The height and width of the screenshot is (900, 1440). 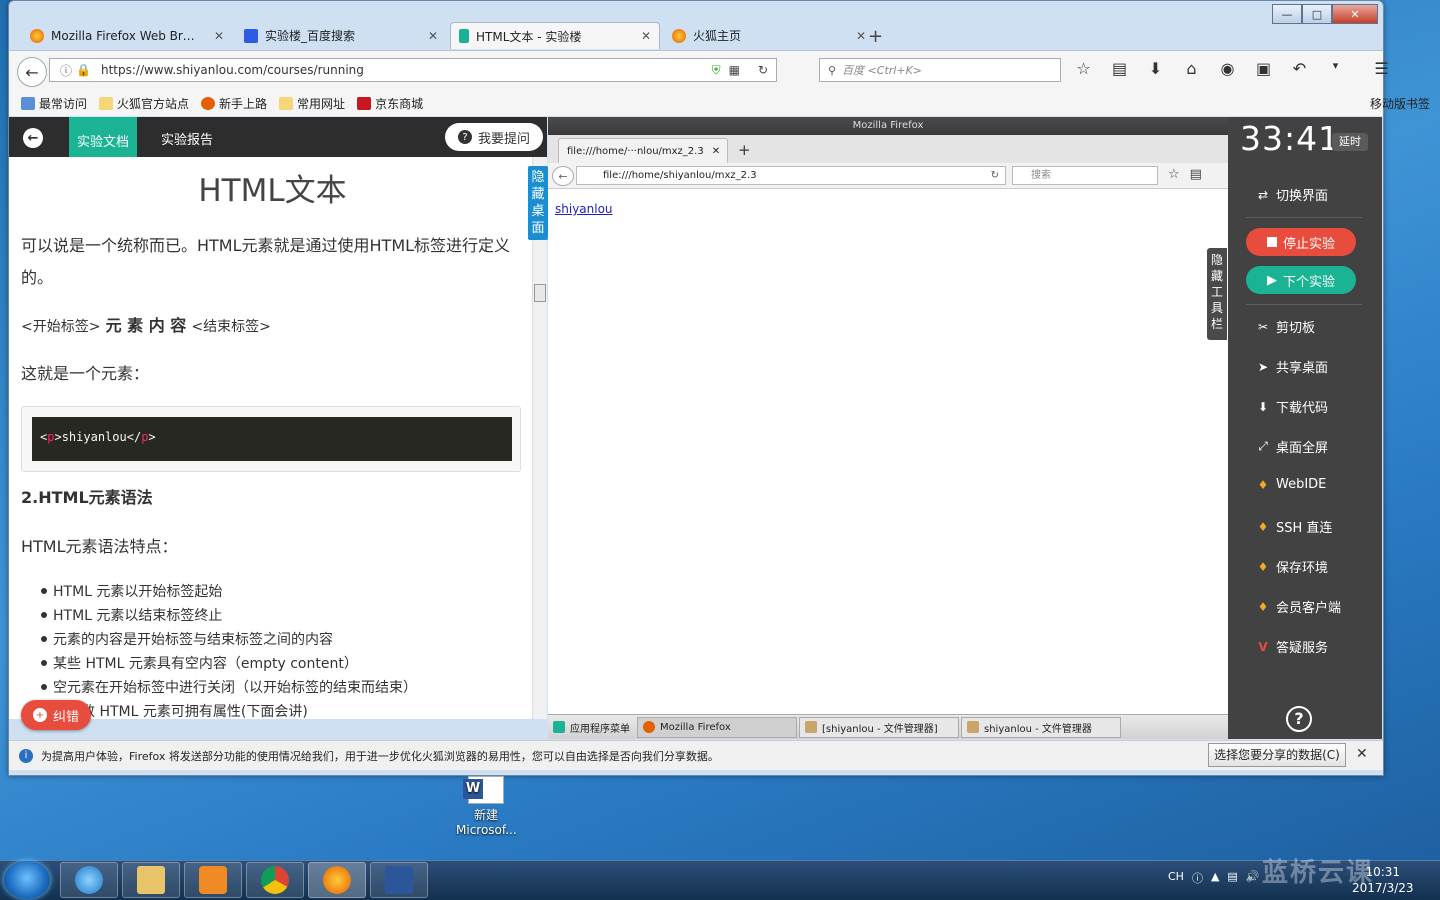 I want to click on help-icon: ?, so click(x=1299, y=719).